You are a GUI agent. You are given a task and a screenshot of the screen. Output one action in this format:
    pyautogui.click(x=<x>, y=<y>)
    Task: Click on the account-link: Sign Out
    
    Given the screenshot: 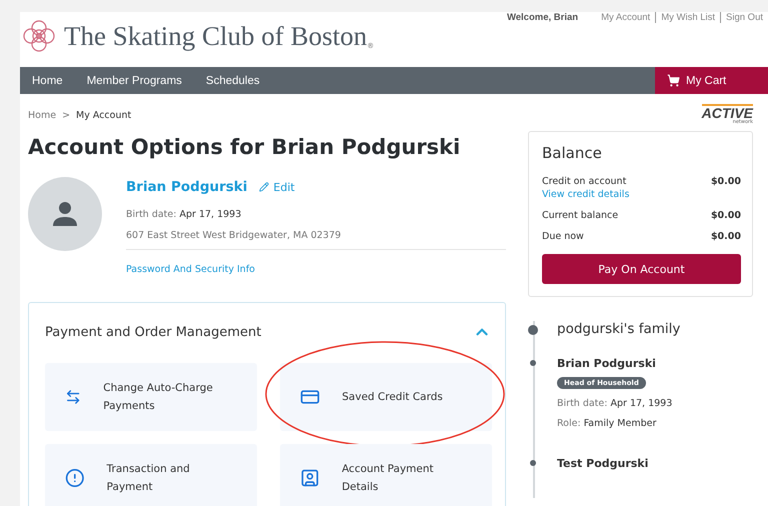 What is the action you would take?
    pyautogui.click(x=744, y=17)
    